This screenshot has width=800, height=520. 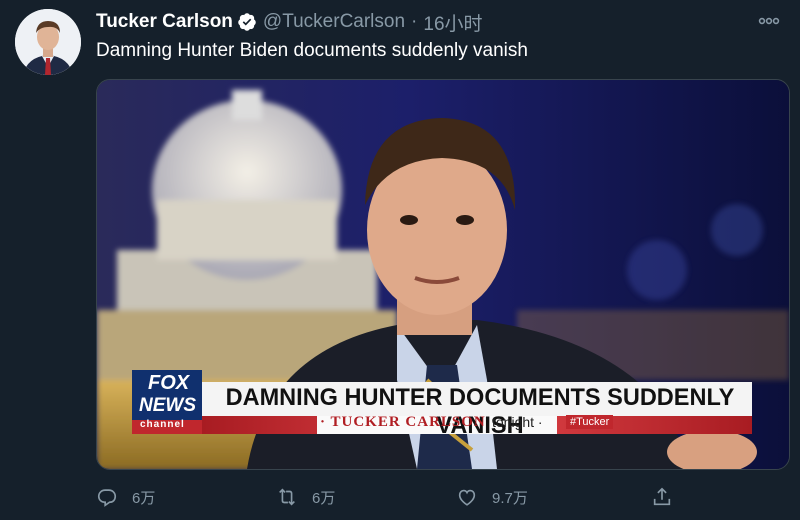 What do you see at coordinates (169, 383) in the screenshot?
I see `fox-logo-text: FOX` at bounding box center [169, 383].